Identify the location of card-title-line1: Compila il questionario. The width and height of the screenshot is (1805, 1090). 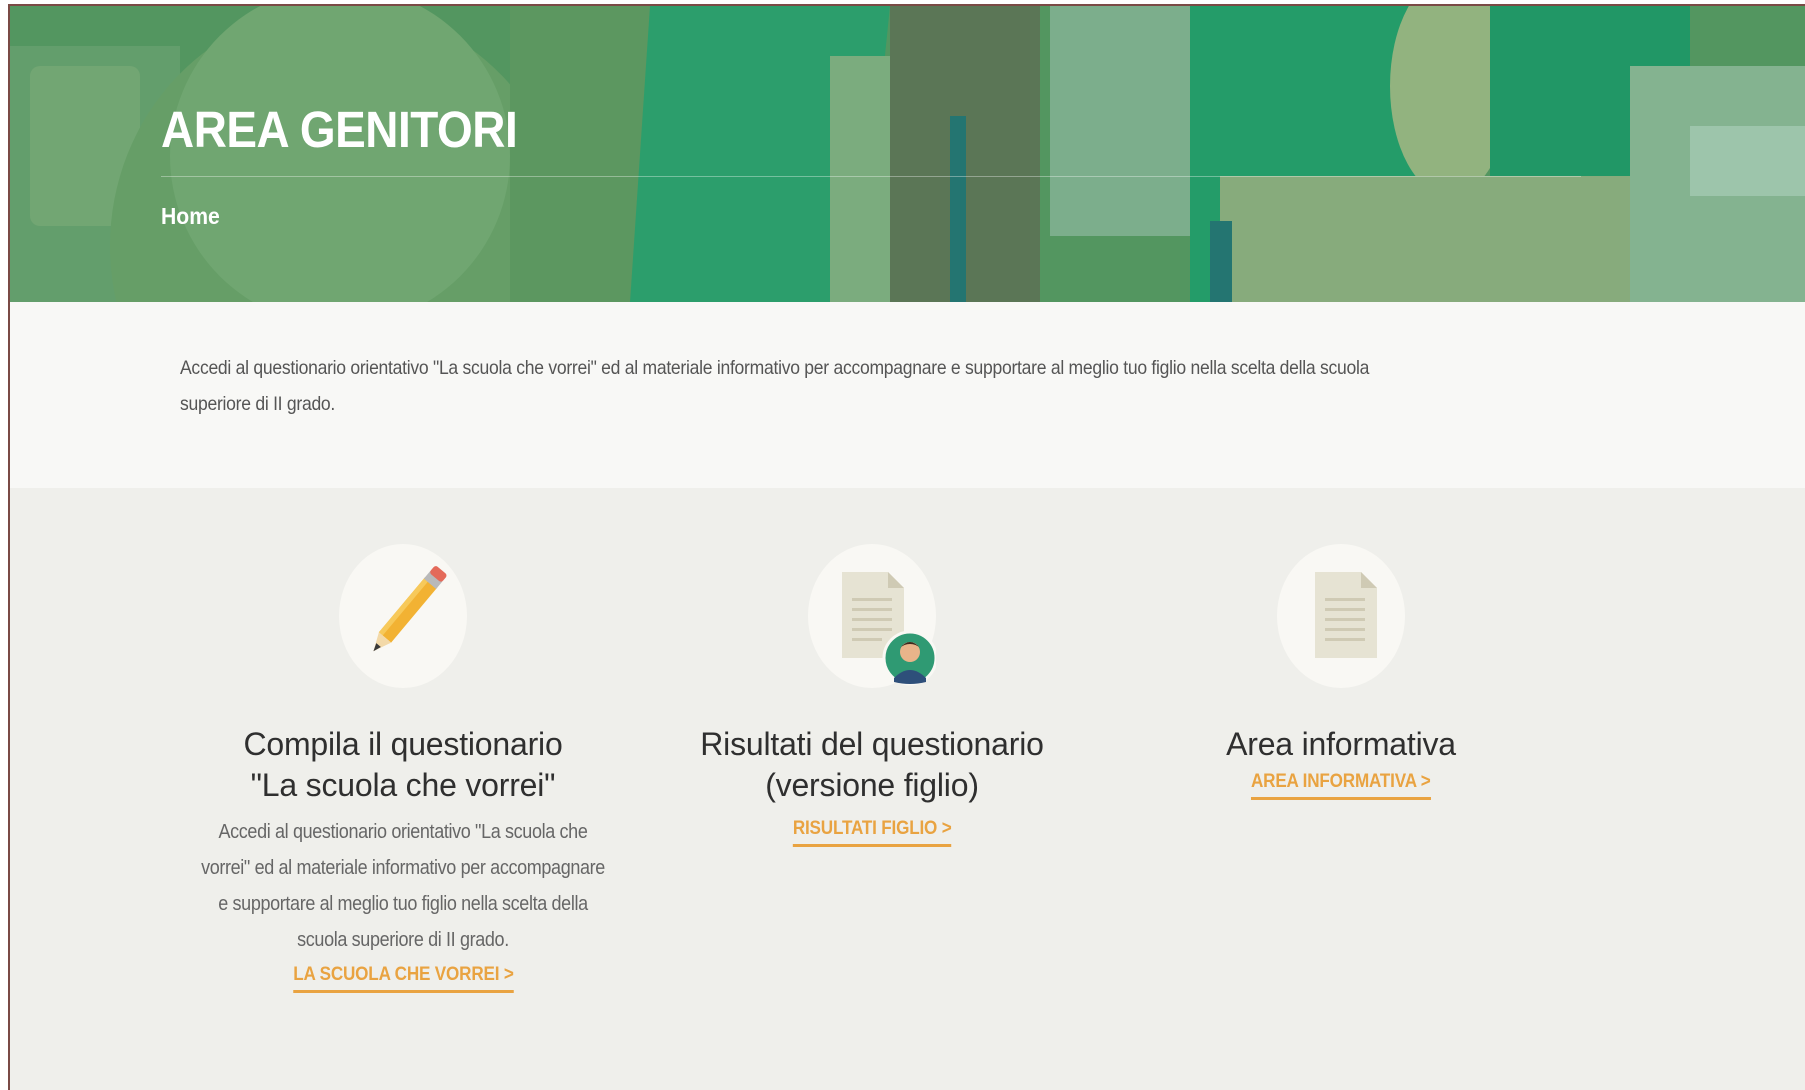
(403, 744).